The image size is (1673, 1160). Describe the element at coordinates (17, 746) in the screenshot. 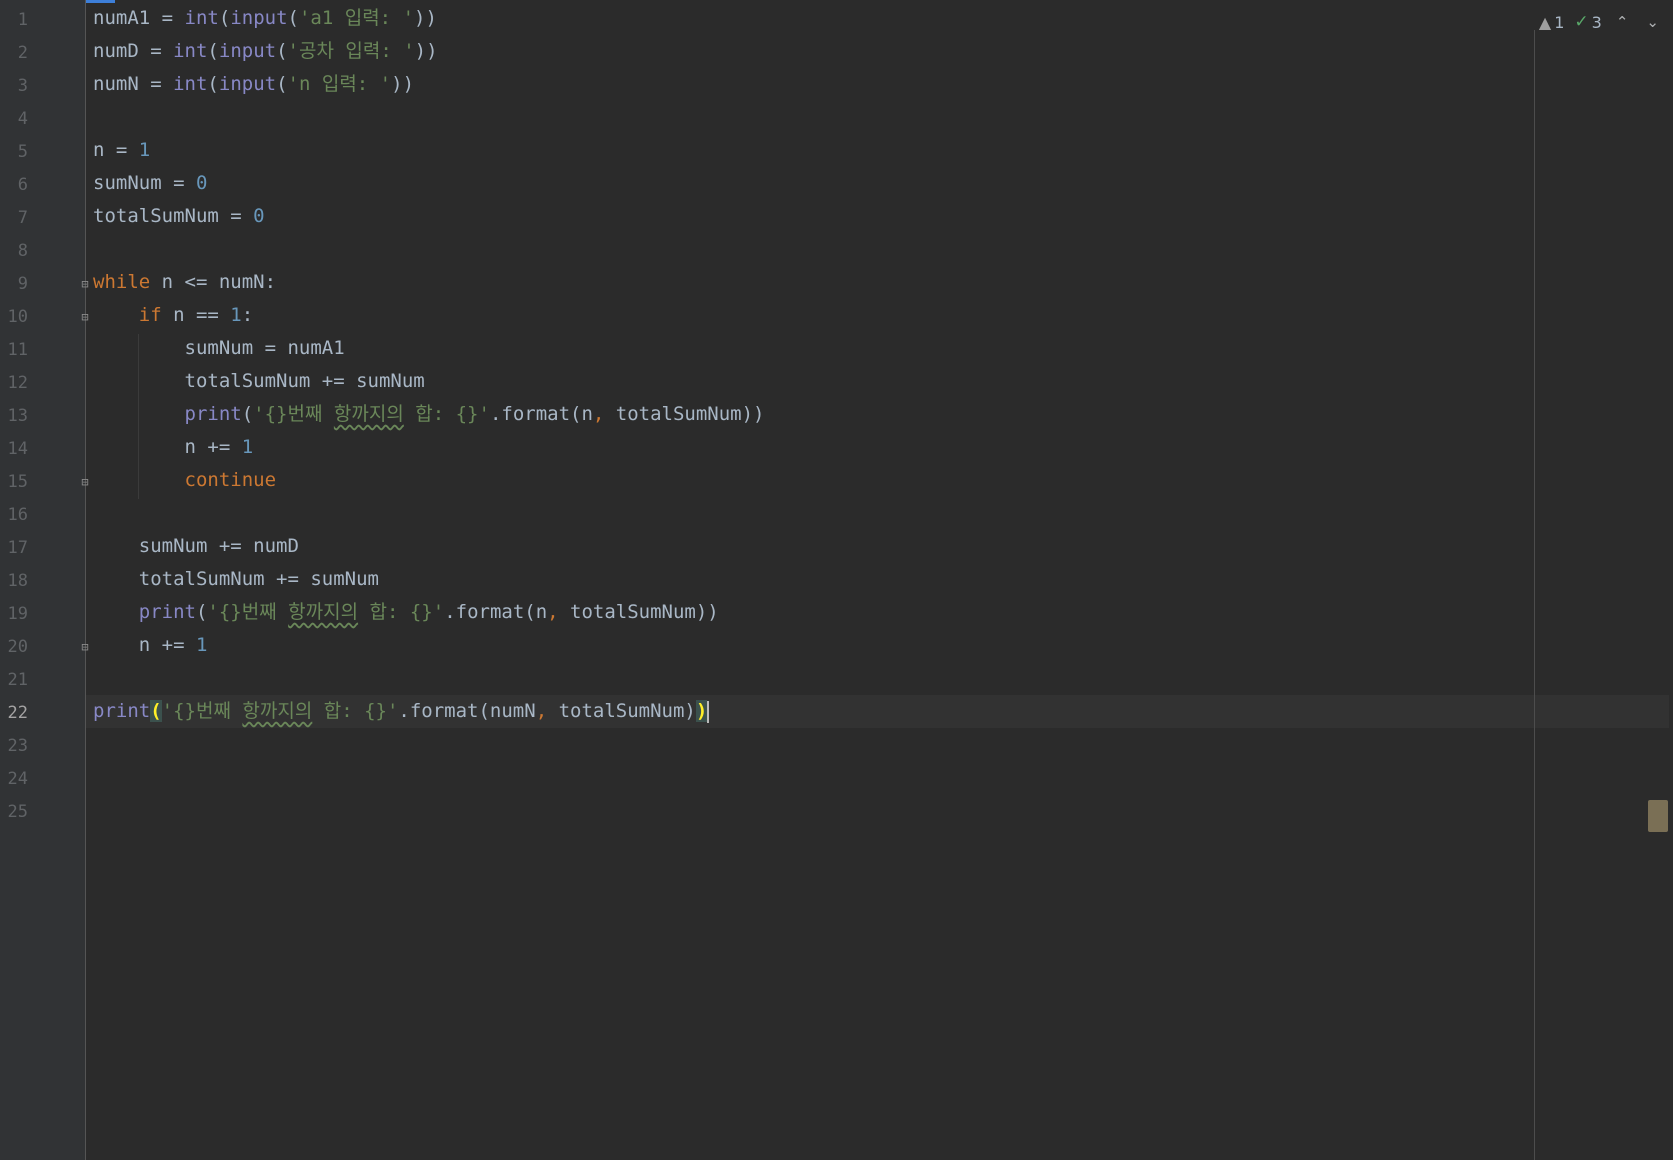

I see `line-number: 23` at that location.